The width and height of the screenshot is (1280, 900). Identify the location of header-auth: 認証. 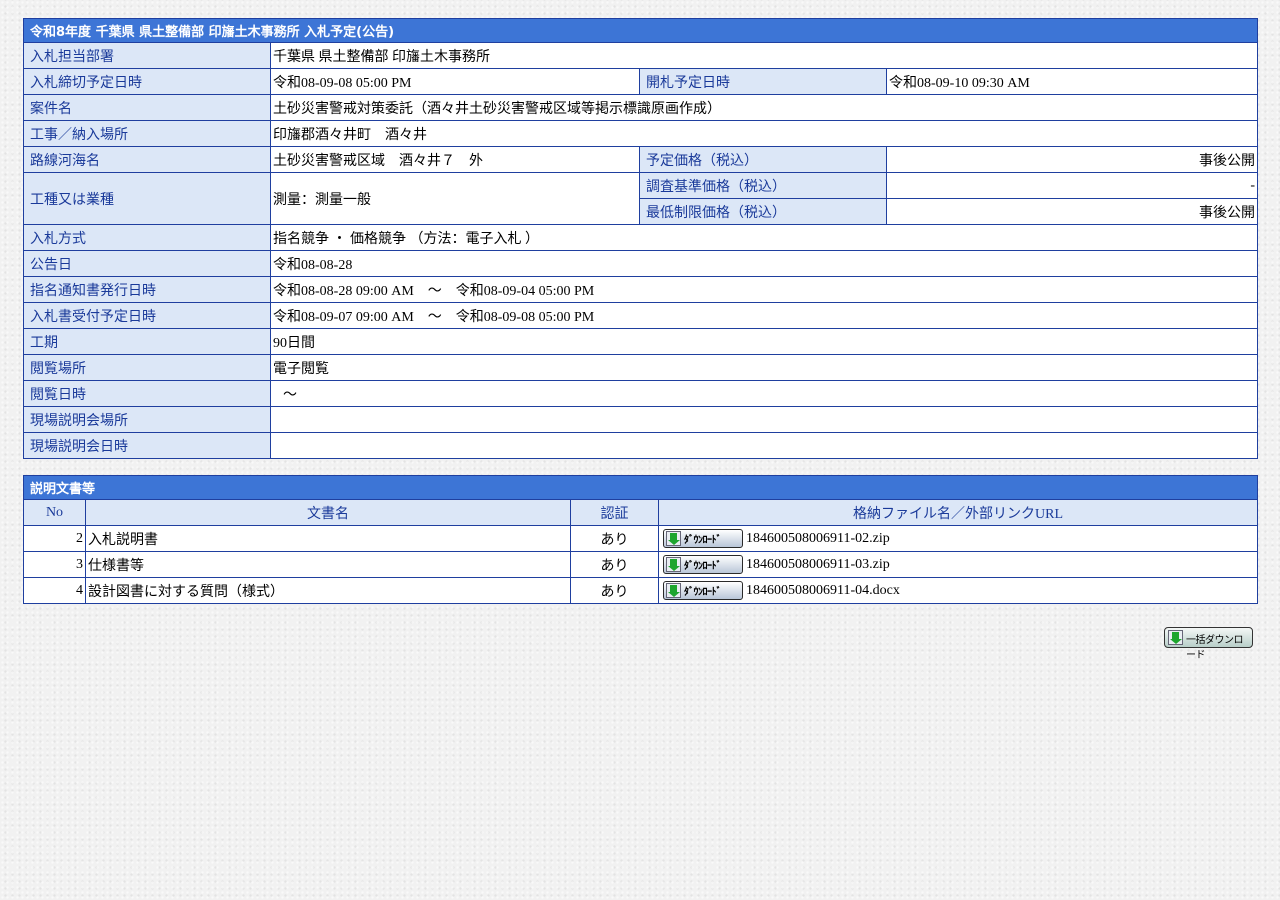
(614, 512).